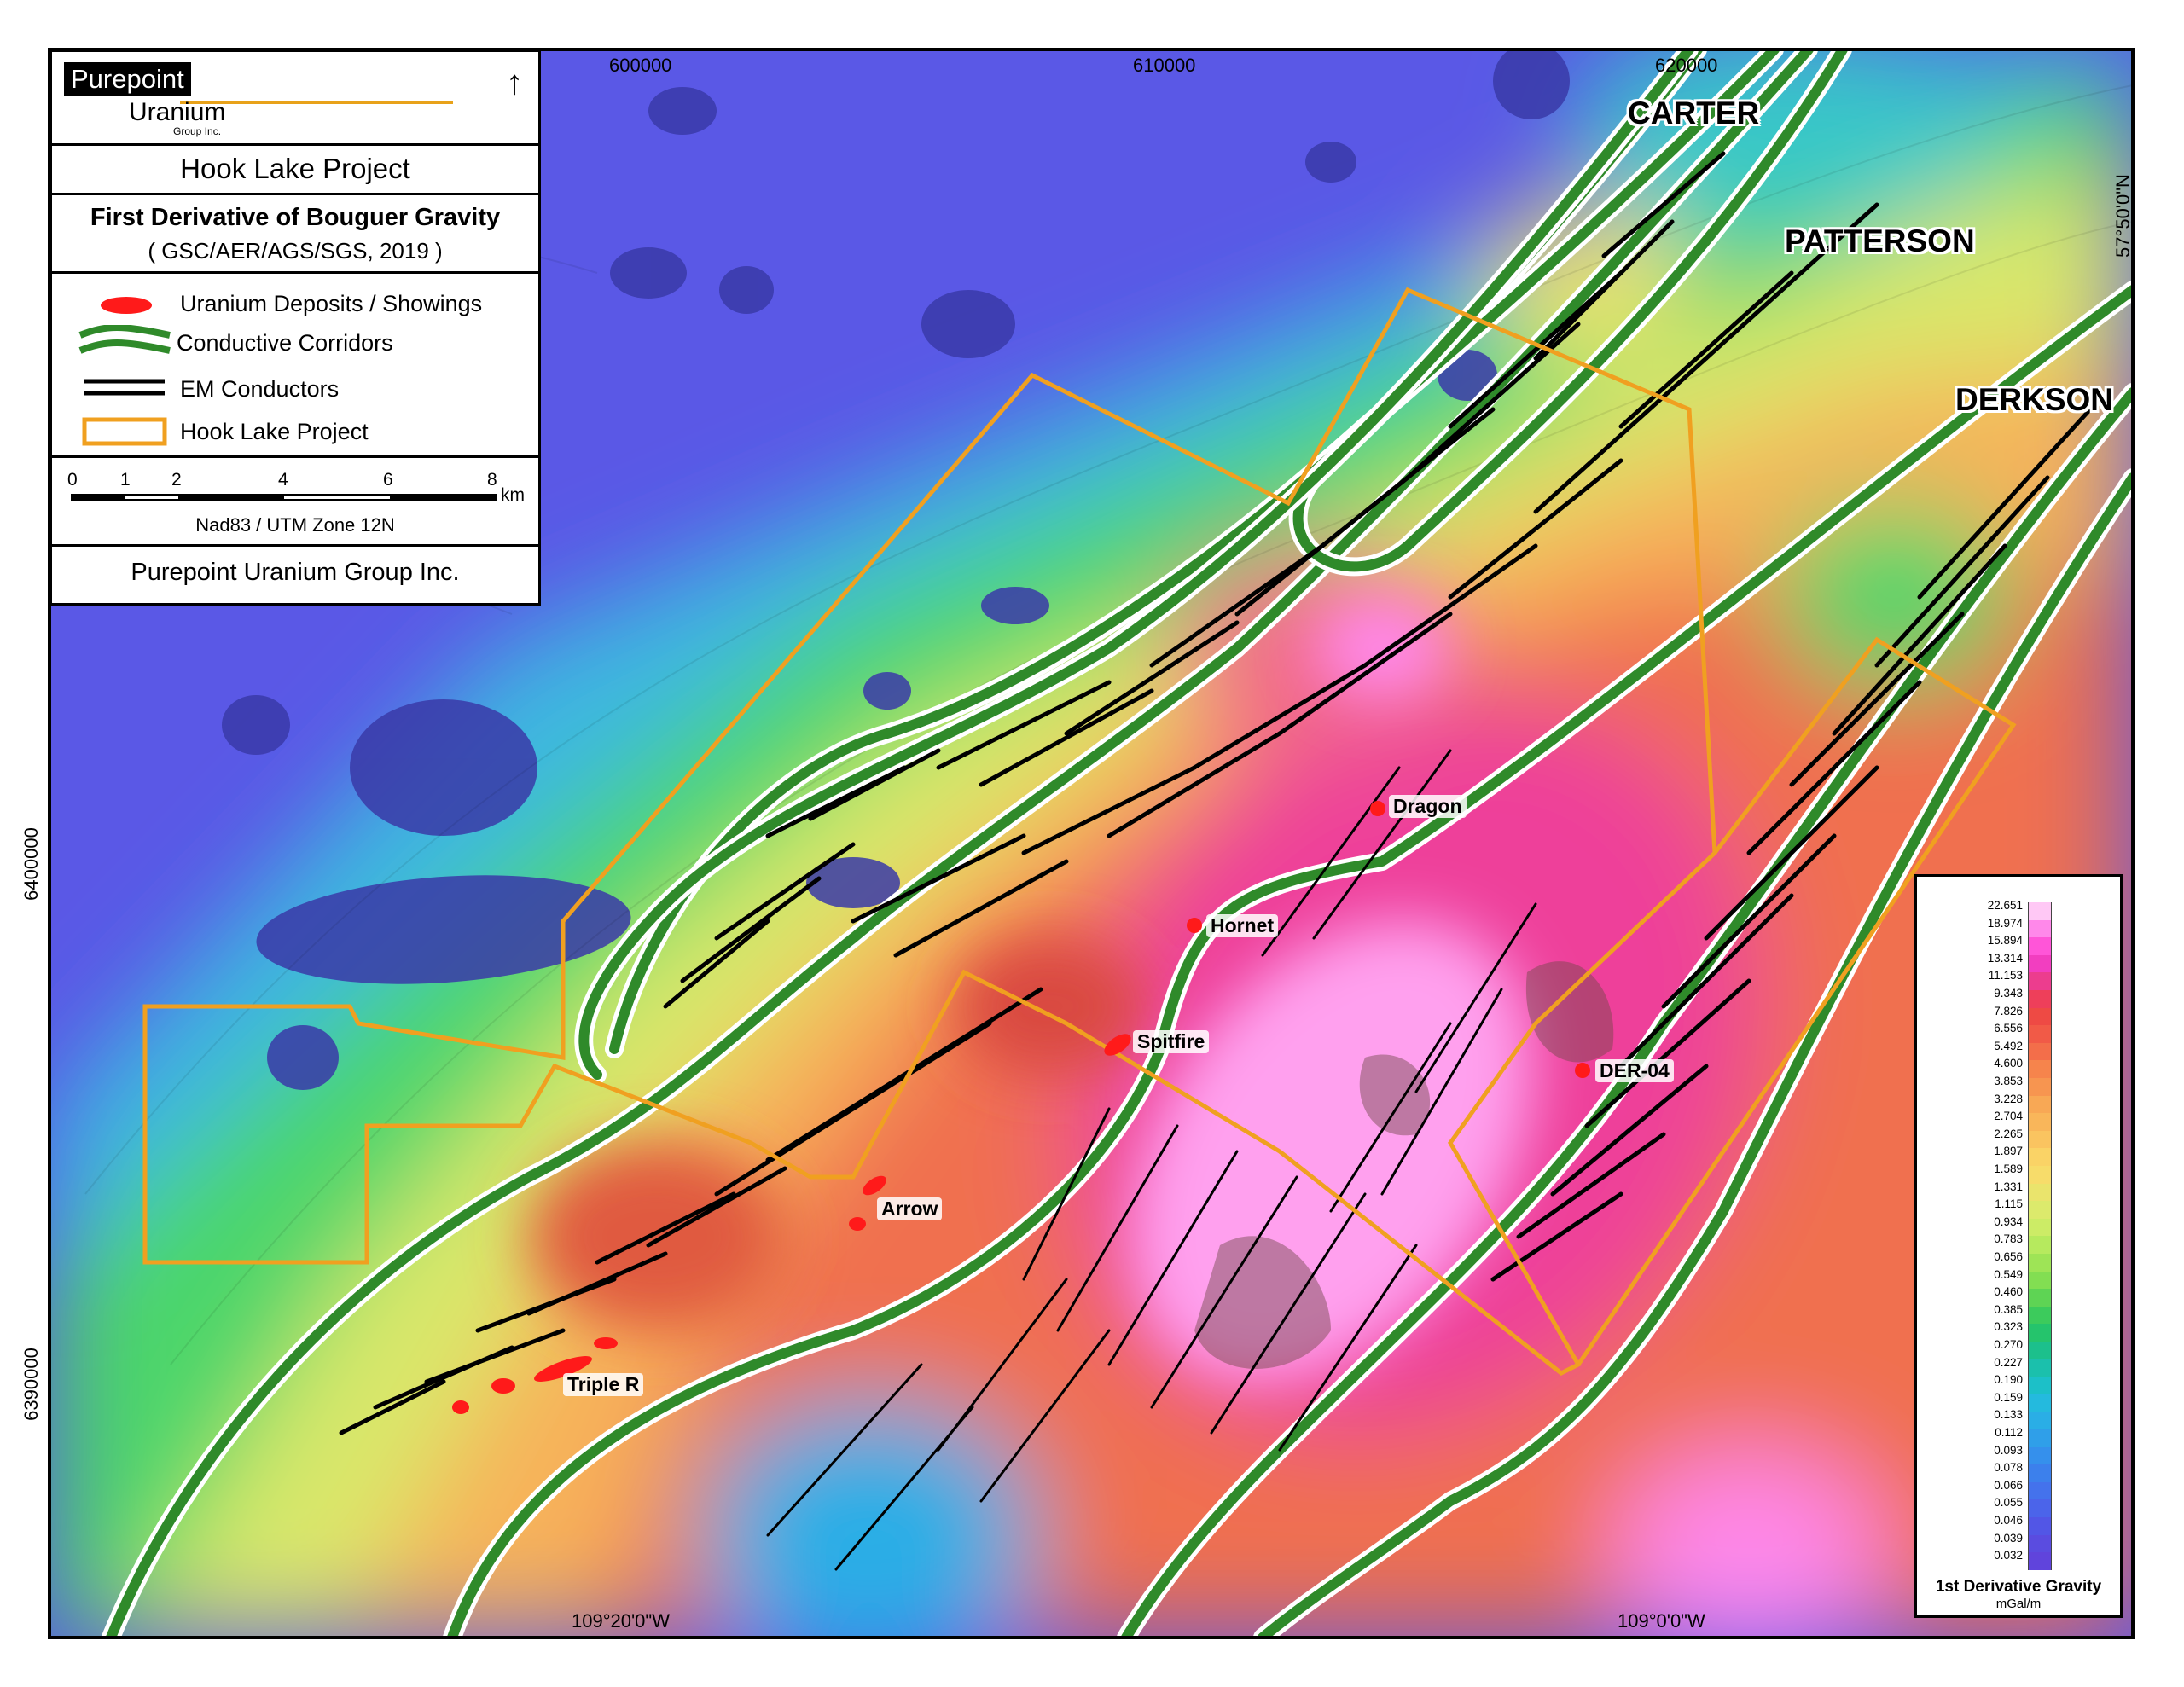  I want to click on color-scale-value: 0.323, so click(2008, 1327).